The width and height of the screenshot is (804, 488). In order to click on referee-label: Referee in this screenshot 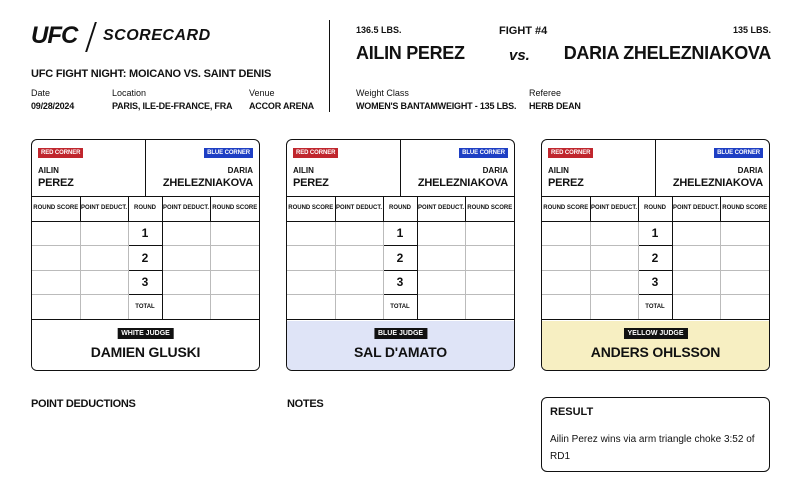, I will do `click(545, 93)`.